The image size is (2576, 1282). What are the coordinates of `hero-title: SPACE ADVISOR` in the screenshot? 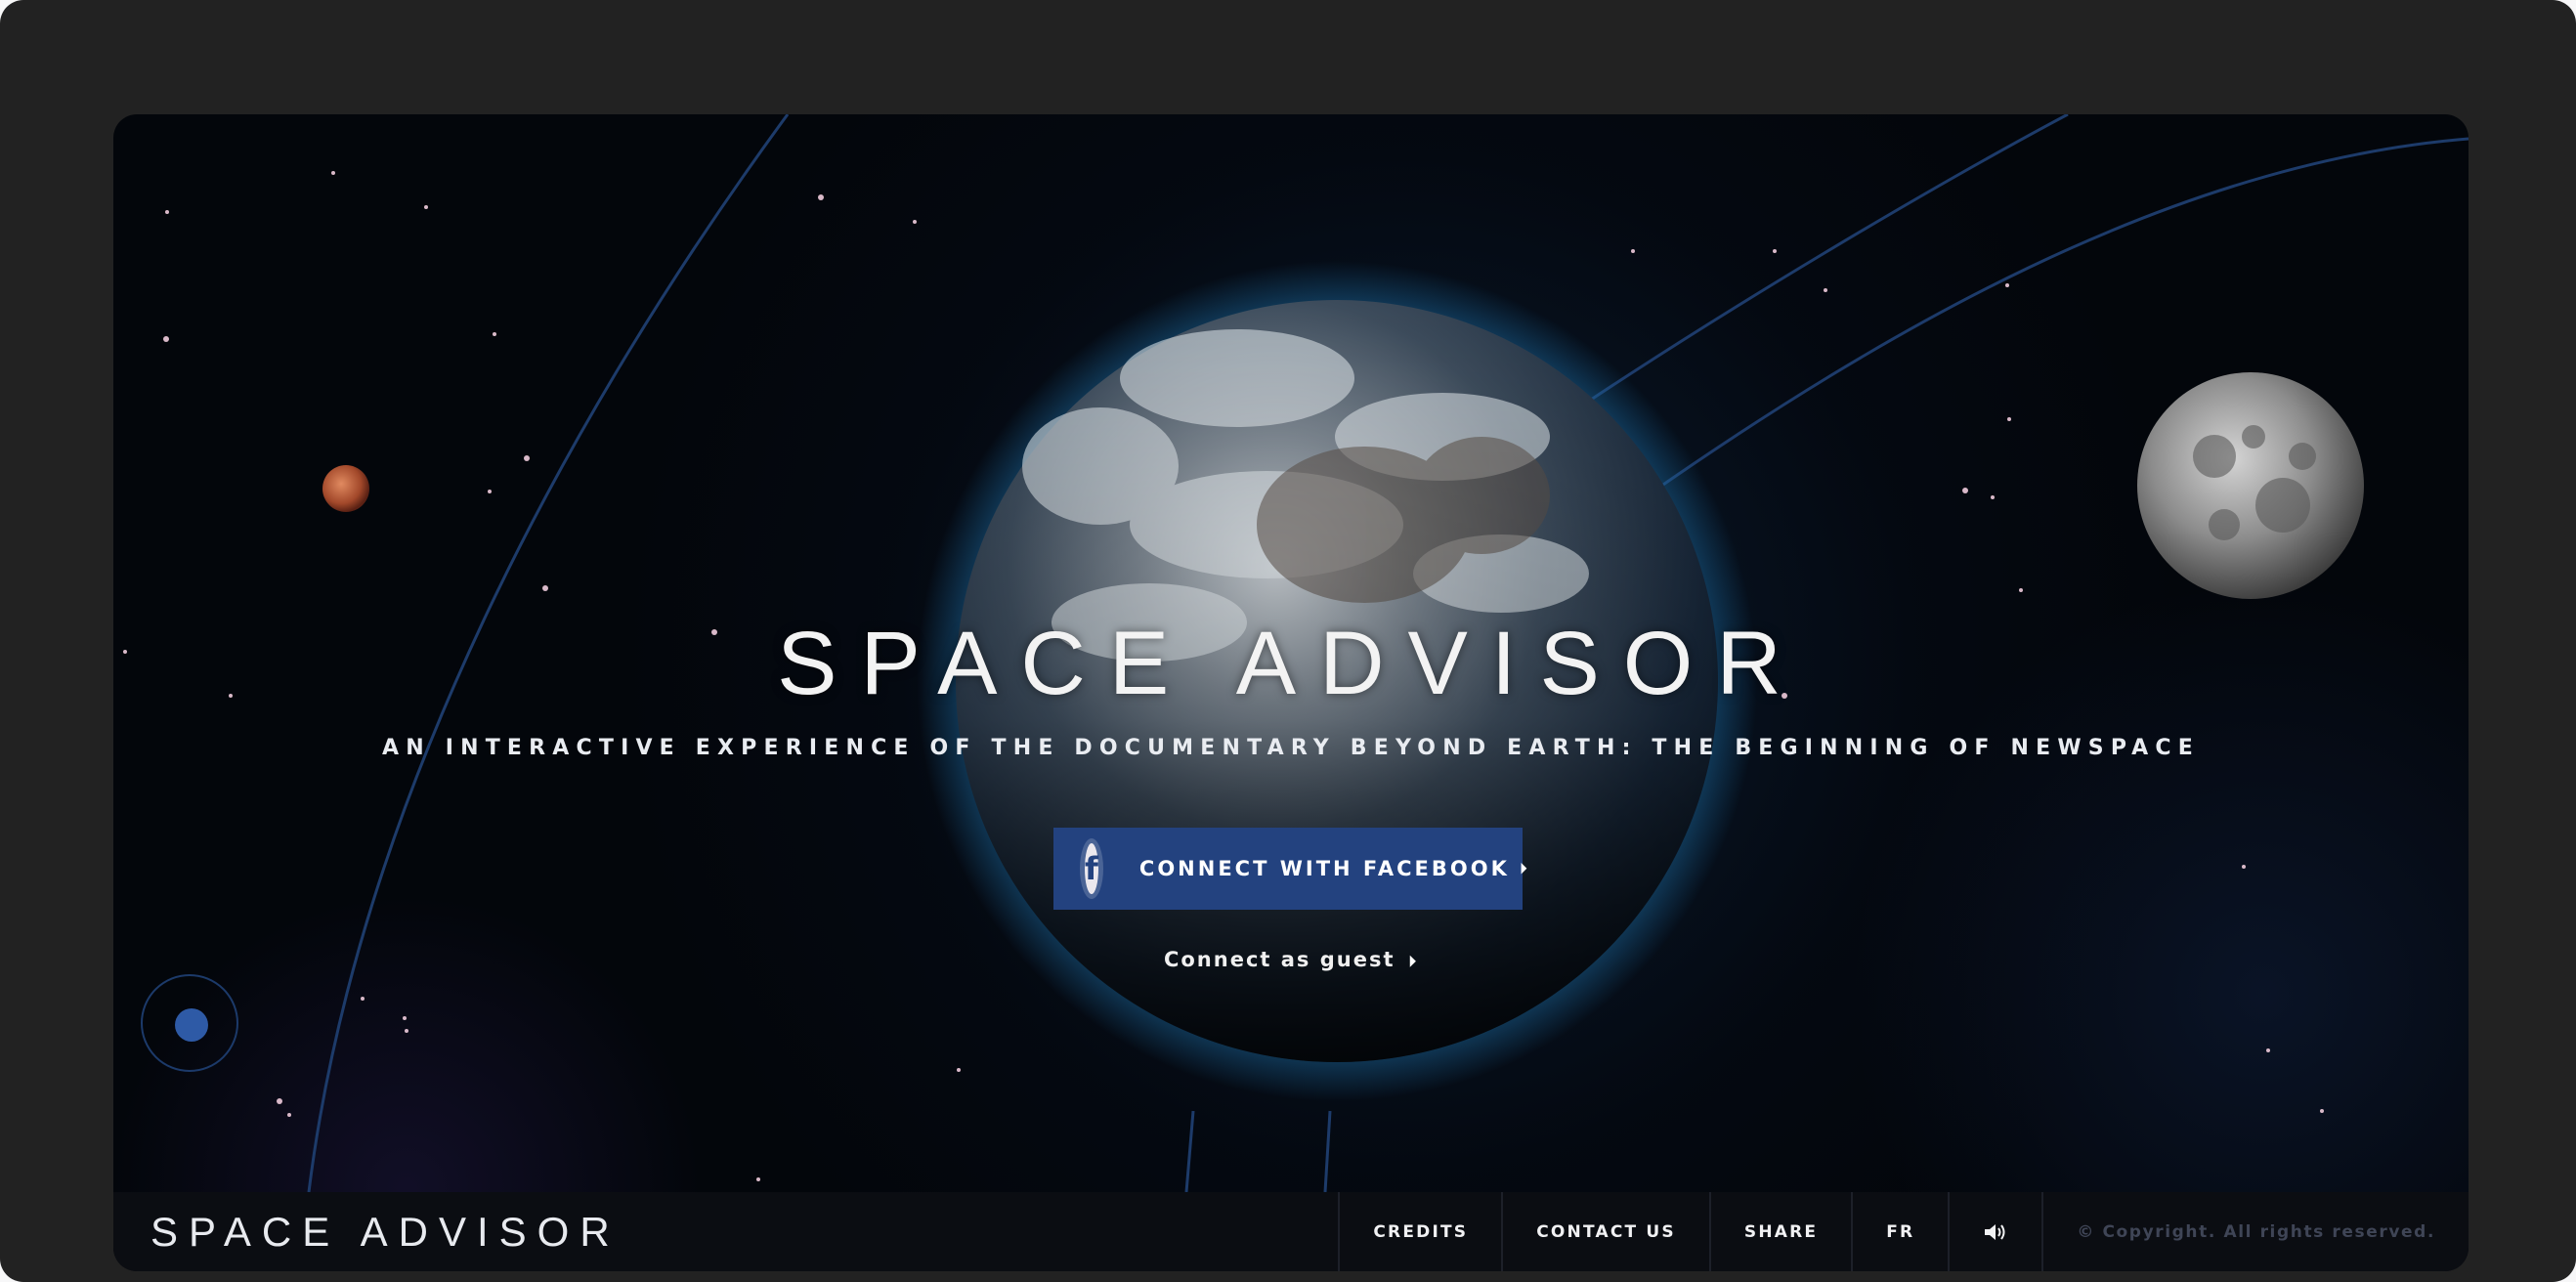 It's located at (1291, 663).